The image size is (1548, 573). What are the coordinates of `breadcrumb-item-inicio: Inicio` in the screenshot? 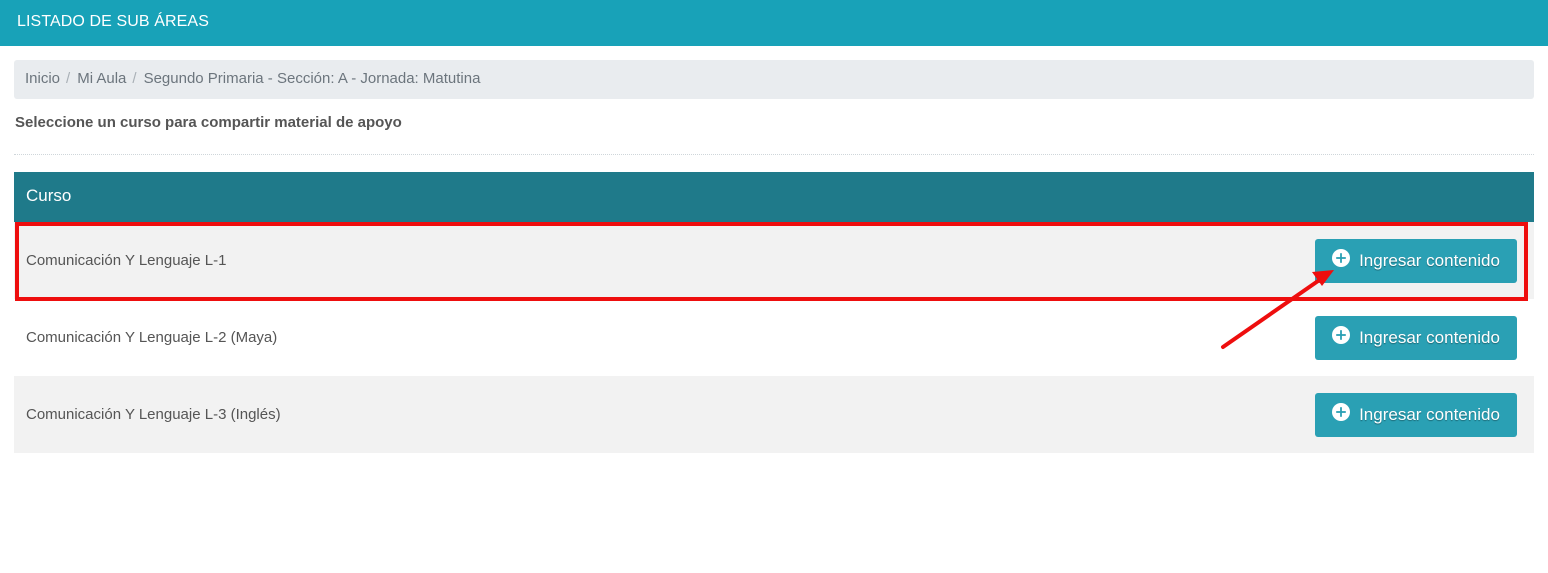 It's located at (42, 78).